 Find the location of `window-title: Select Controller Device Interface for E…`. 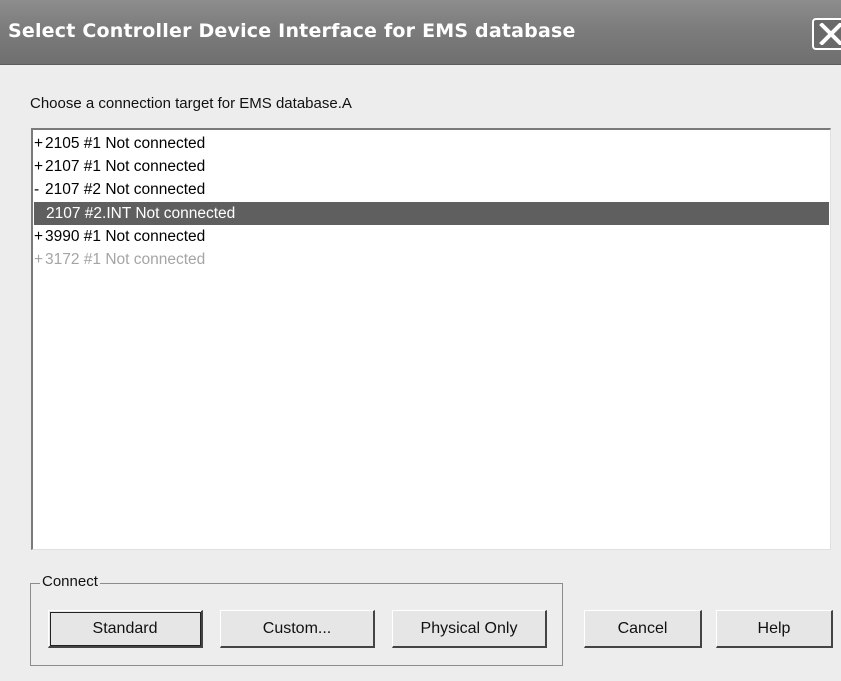

window-title: Select Controller Device Interface for E… is located at coordinates (292, 31).